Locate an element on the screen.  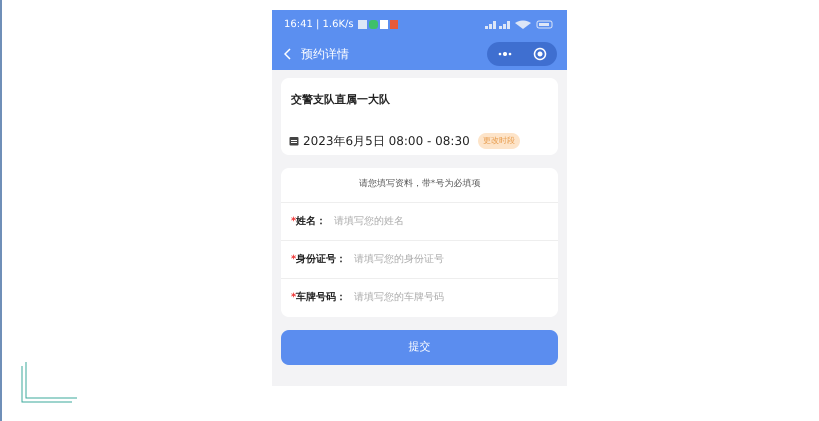
input-field: 请填写您的车牌号码 is located at coordinates (436, 297).